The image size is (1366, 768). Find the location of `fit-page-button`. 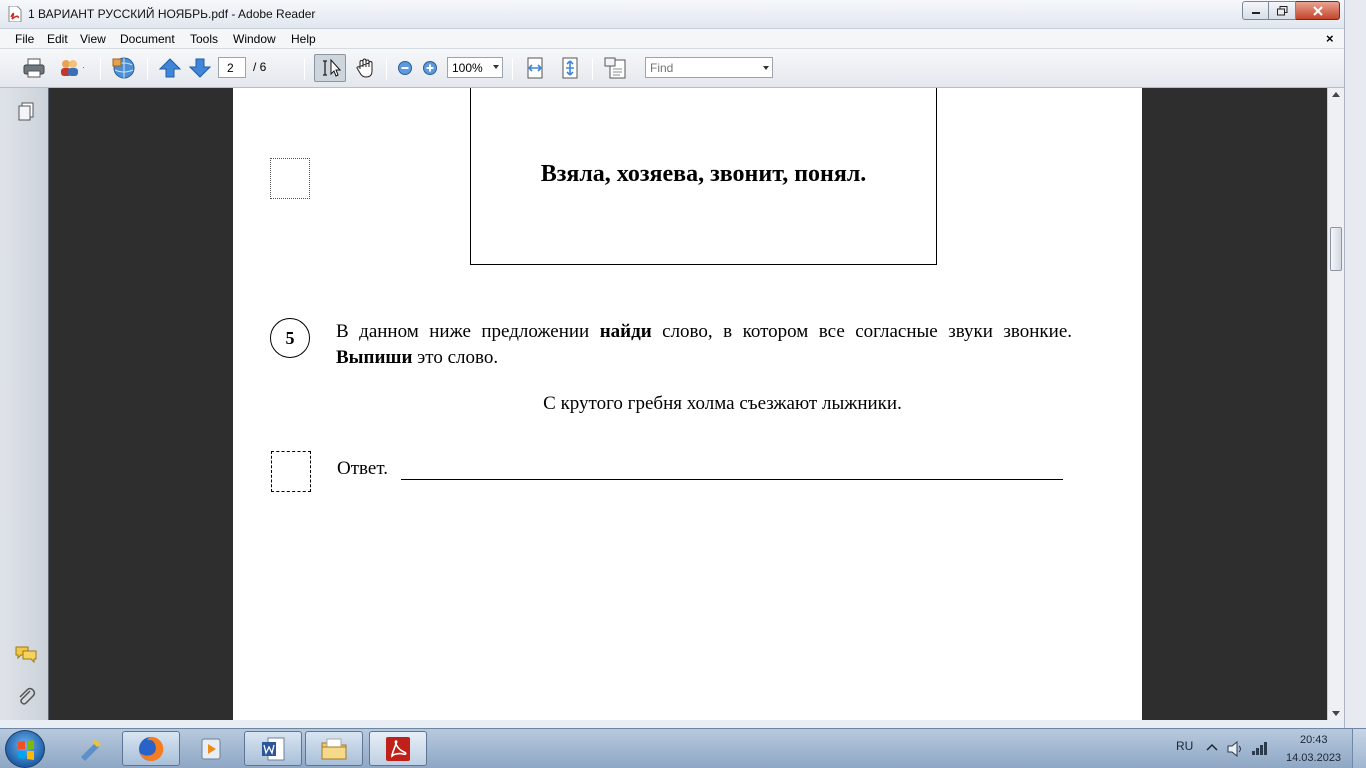

fit-page-button is located at coordinates (570, 68).